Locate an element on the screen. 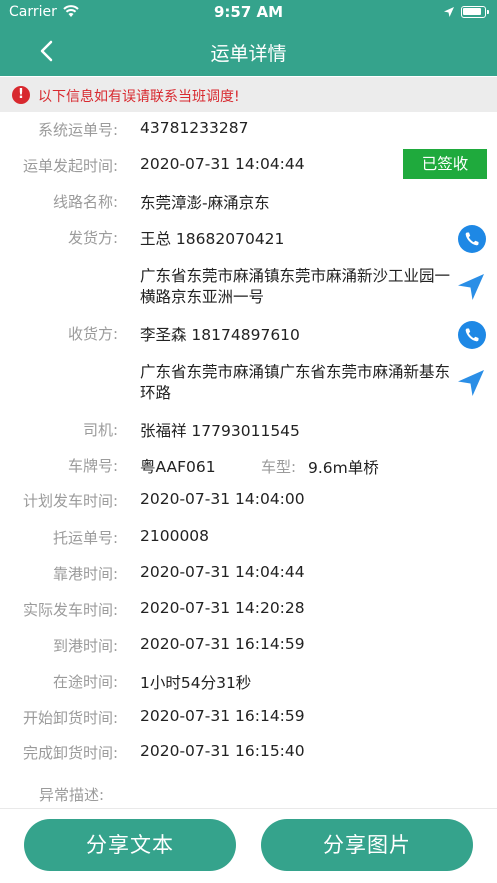 This screenshot has width=497, height=883. notice-text: 以下信息如有误请联系当班调度! is located at coordinates (139, 97).